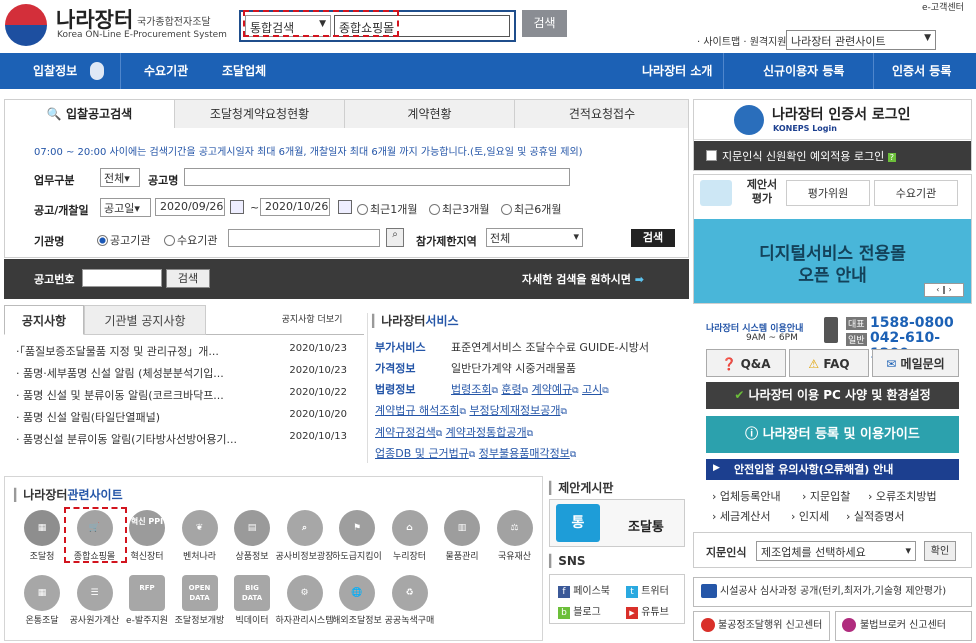  Describe the element at coordinates (828, 193) in the screenshot. I see `eval-member-button: 평가위원` at that location.